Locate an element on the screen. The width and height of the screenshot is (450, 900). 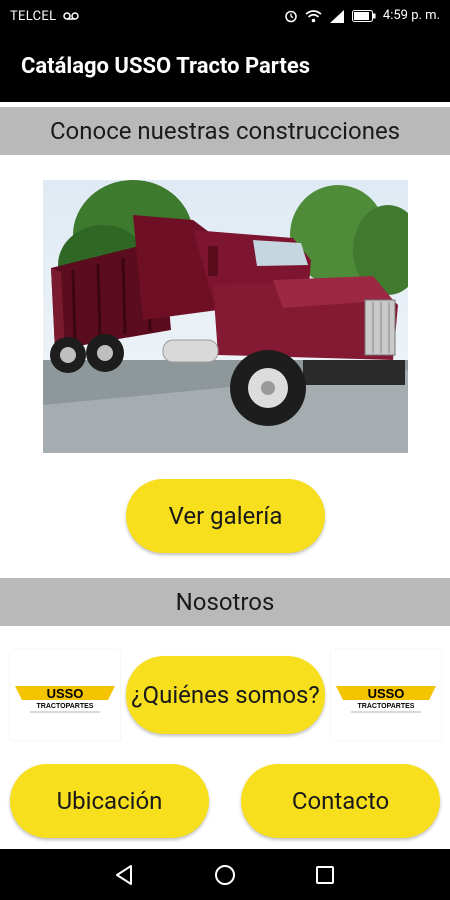
quienes-somos-button: ¿Quiénes somos? is located at coordinates (225, 695).